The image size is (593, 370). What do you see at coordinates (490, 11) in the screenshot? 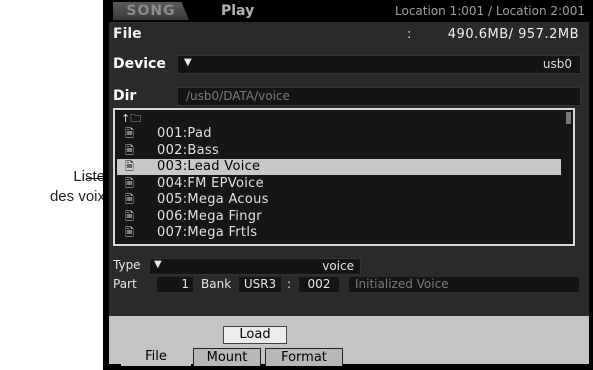
I see `location-readout: Location 1:001 / Location 2:001` at bounding box center [490, 11].